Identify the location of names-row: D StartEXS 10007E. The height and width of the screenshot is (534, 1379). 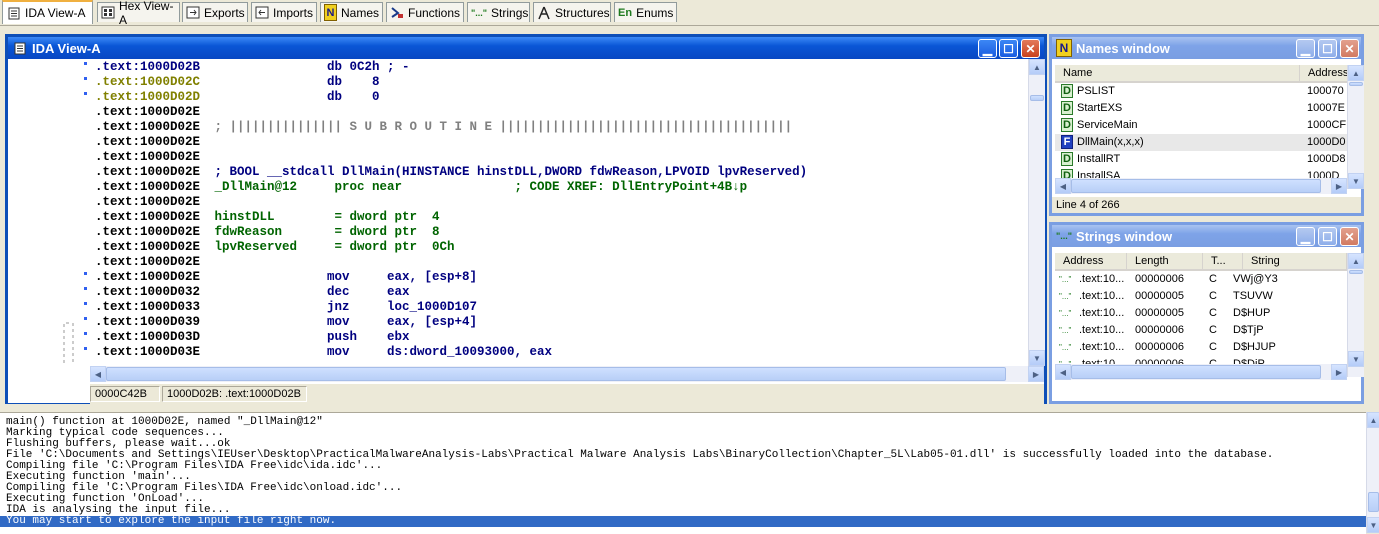
(1201, 108).